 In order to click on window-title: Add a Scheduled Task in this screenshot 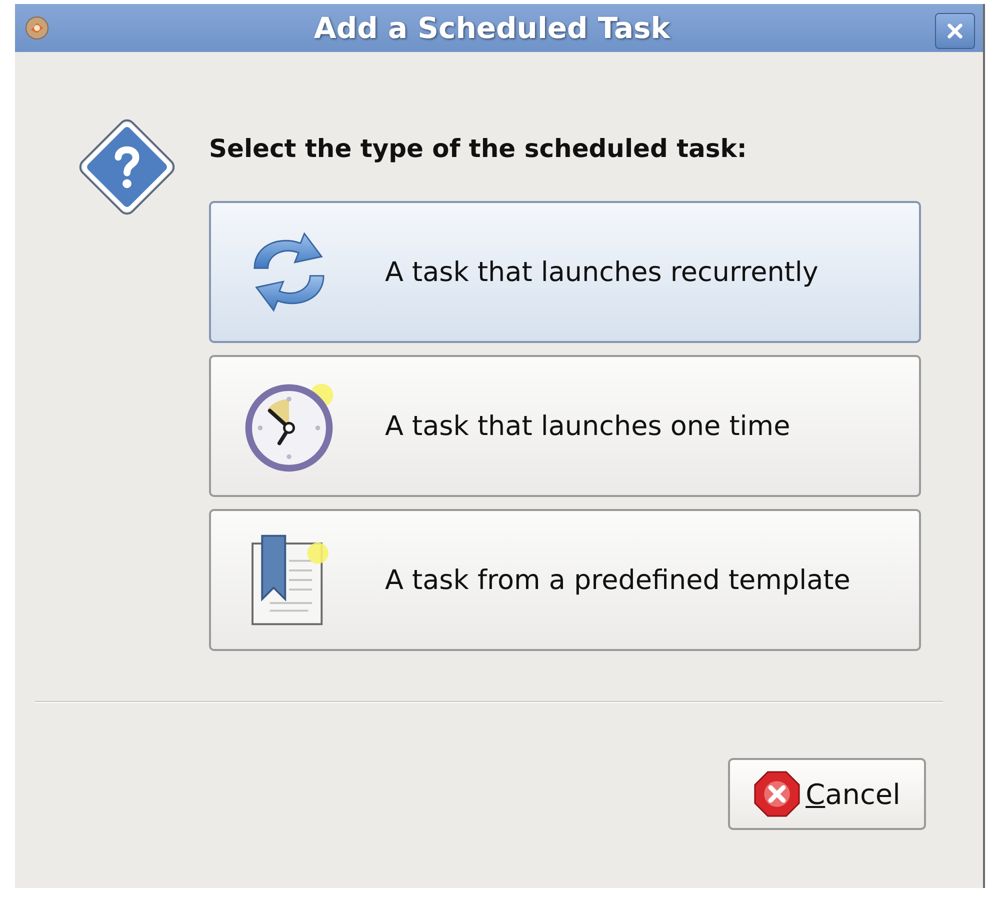, I will do `click(492, 28)`.